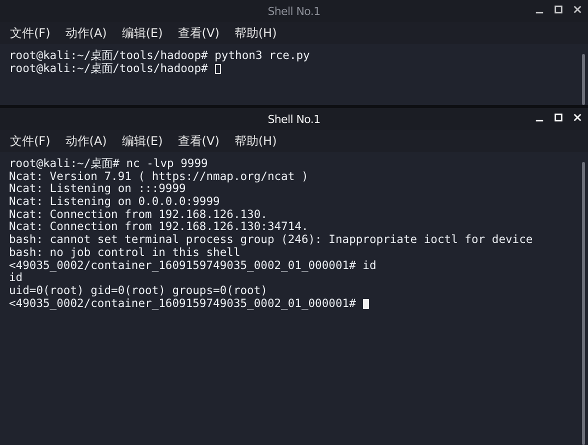 This screenshot has height=445, width=588. I want to click on terminal-line: root@kali:~/桌面/tools/hadoop# python3 rce.py, so click(159, 56).